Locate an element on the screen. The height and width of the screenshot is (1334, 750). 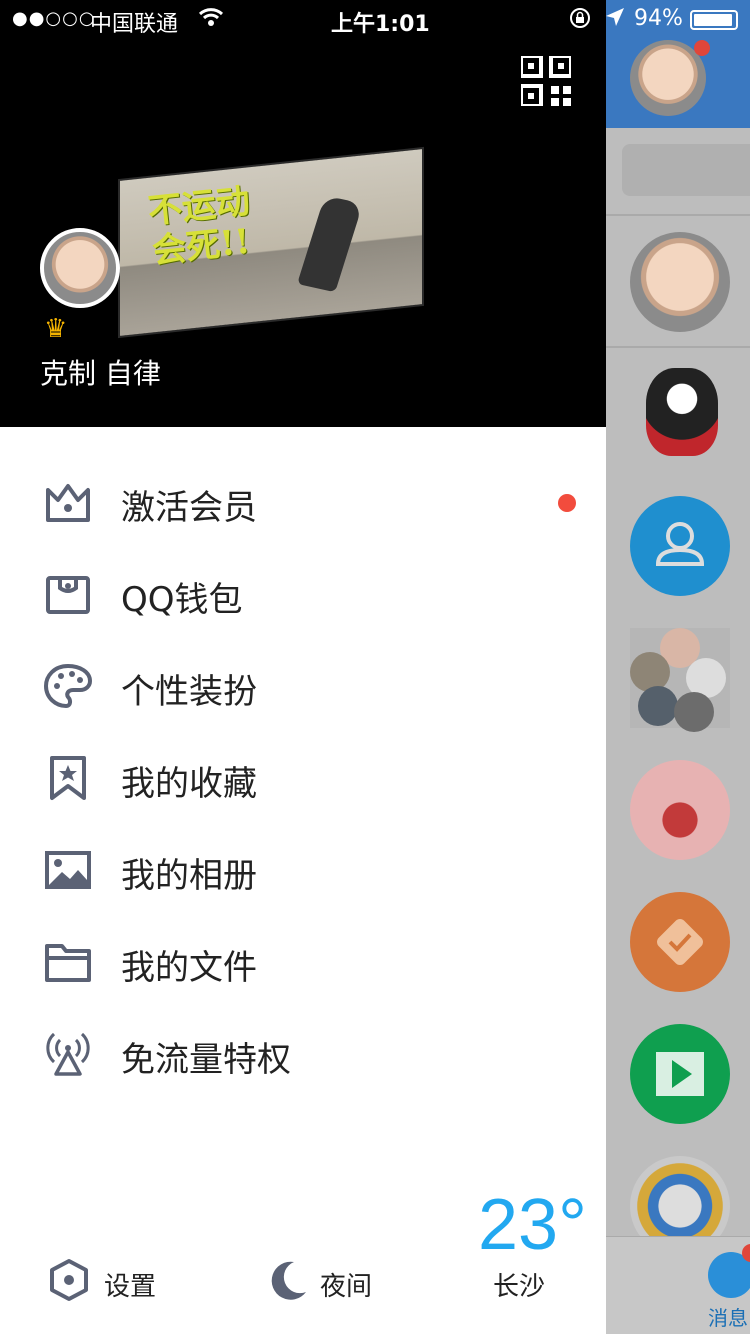
profile-avatar is located at coordinates (80, 268).